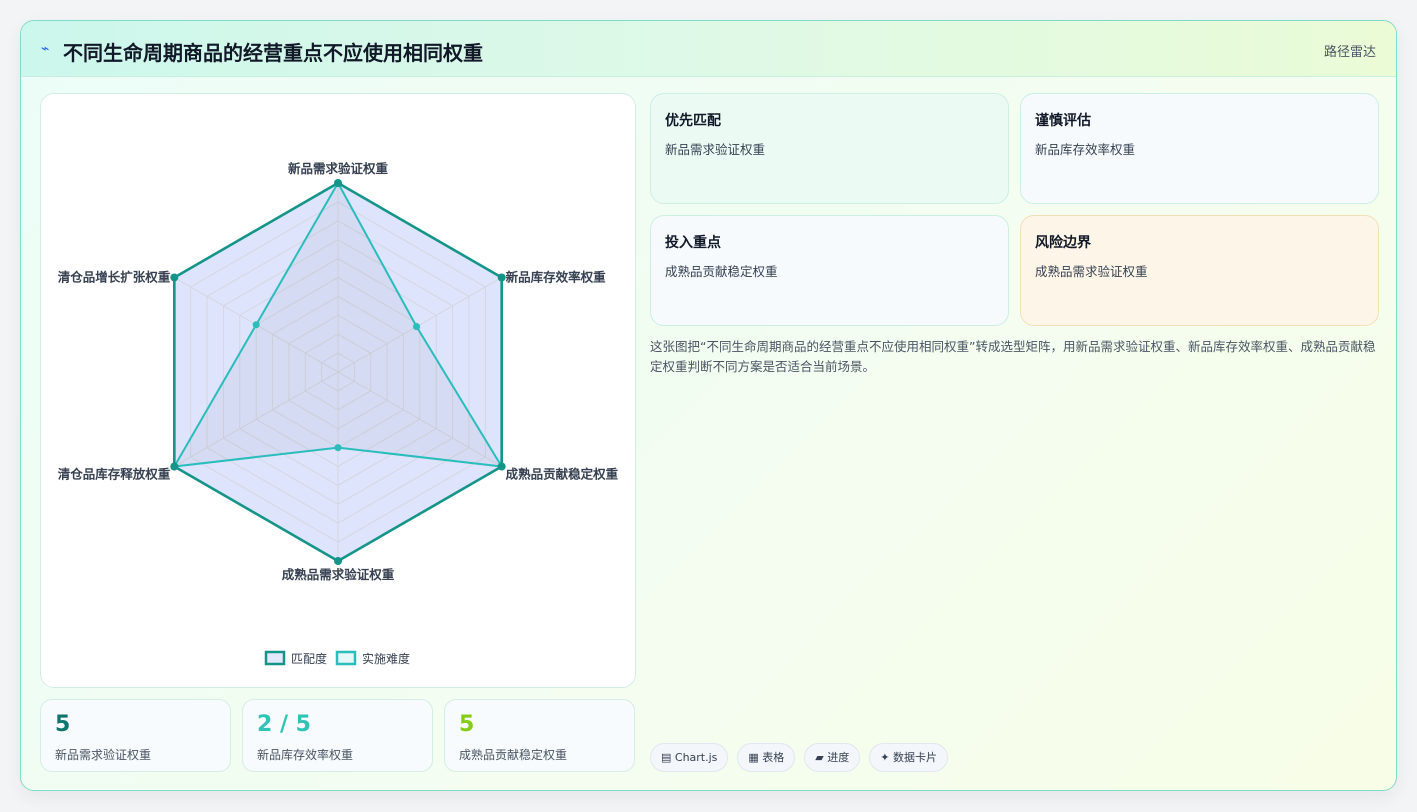 This screenshot has height=812, width=1417. Describe the element at coordinates (908, 757) in the screenshot. I see `chip-data-card: ✦ 数据卡片` at that location.